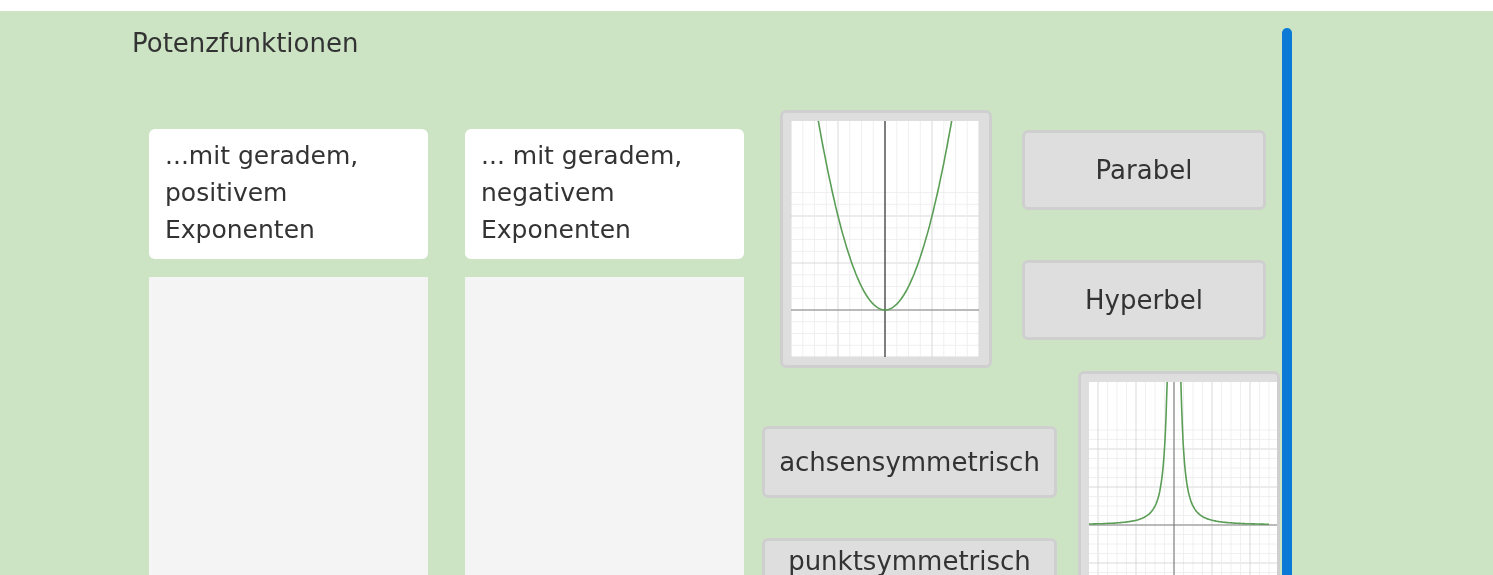 This screenshot has height=575, width=1493. Describe the element at coordinates (909, 462) in the screenshot. I see `draggable-label: achsensymmetrisch` at that location.